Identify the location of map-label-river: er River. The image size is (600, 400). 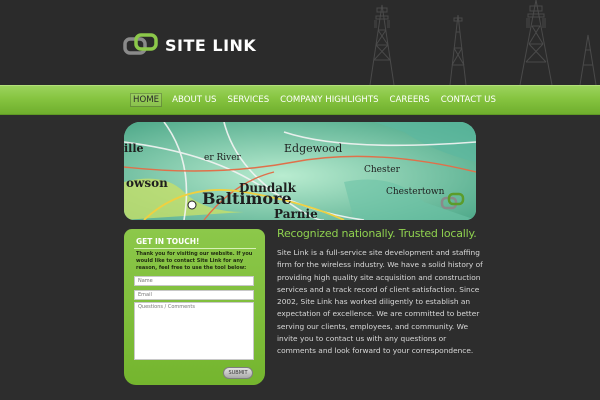
(223, 158).